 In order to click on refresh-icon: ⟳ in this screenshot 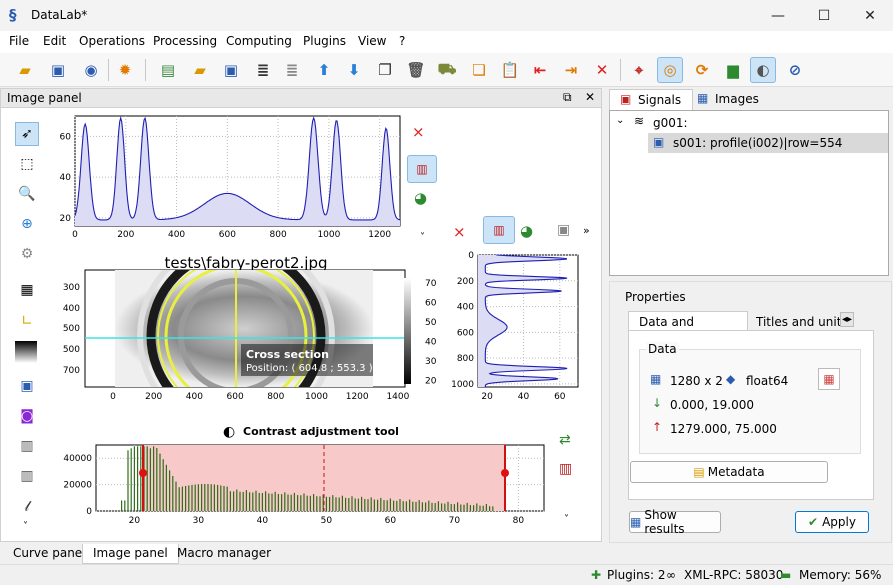, I will do `click(702, 70)`.